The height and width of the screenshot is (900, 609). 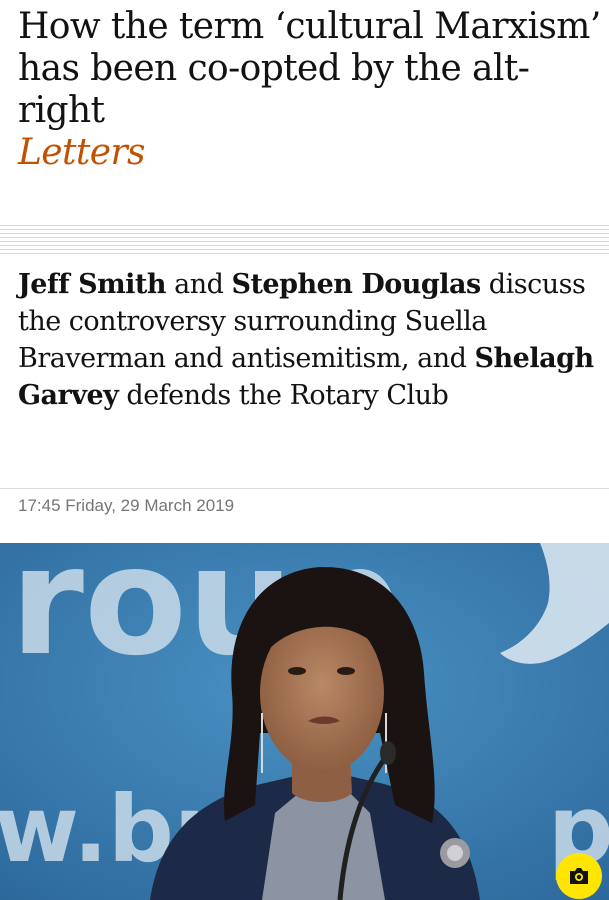 I want to click on standfirst-text: defends the Rotary Club, so click(x=283, y=395).